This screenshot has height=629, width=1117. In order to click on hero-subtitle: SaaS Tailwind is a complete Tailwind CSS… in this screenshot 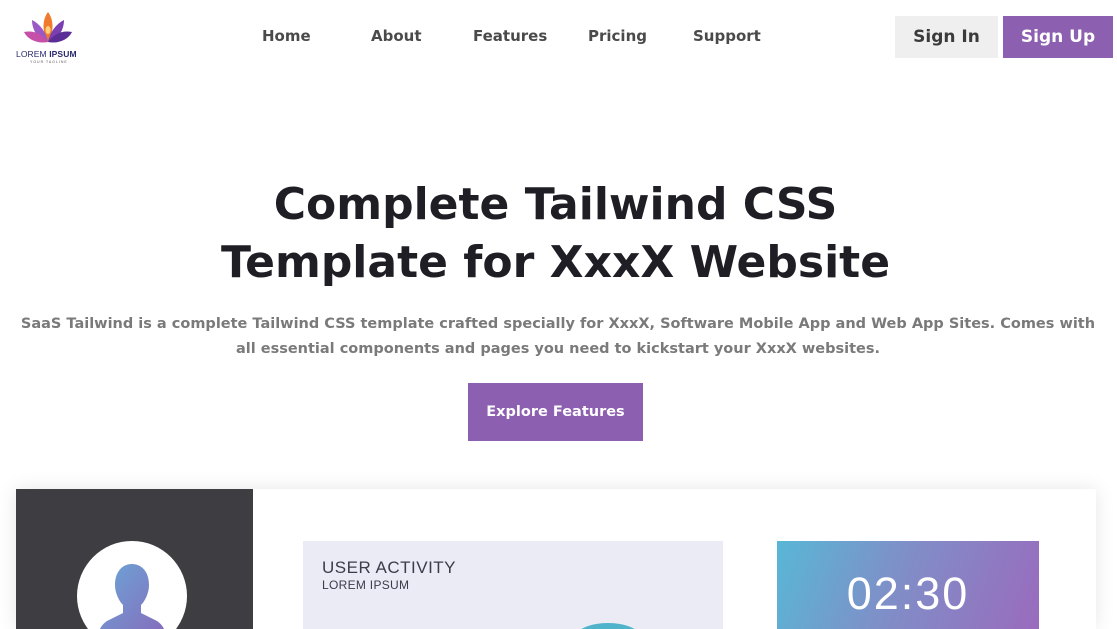, I will do `click(558, 336)`.